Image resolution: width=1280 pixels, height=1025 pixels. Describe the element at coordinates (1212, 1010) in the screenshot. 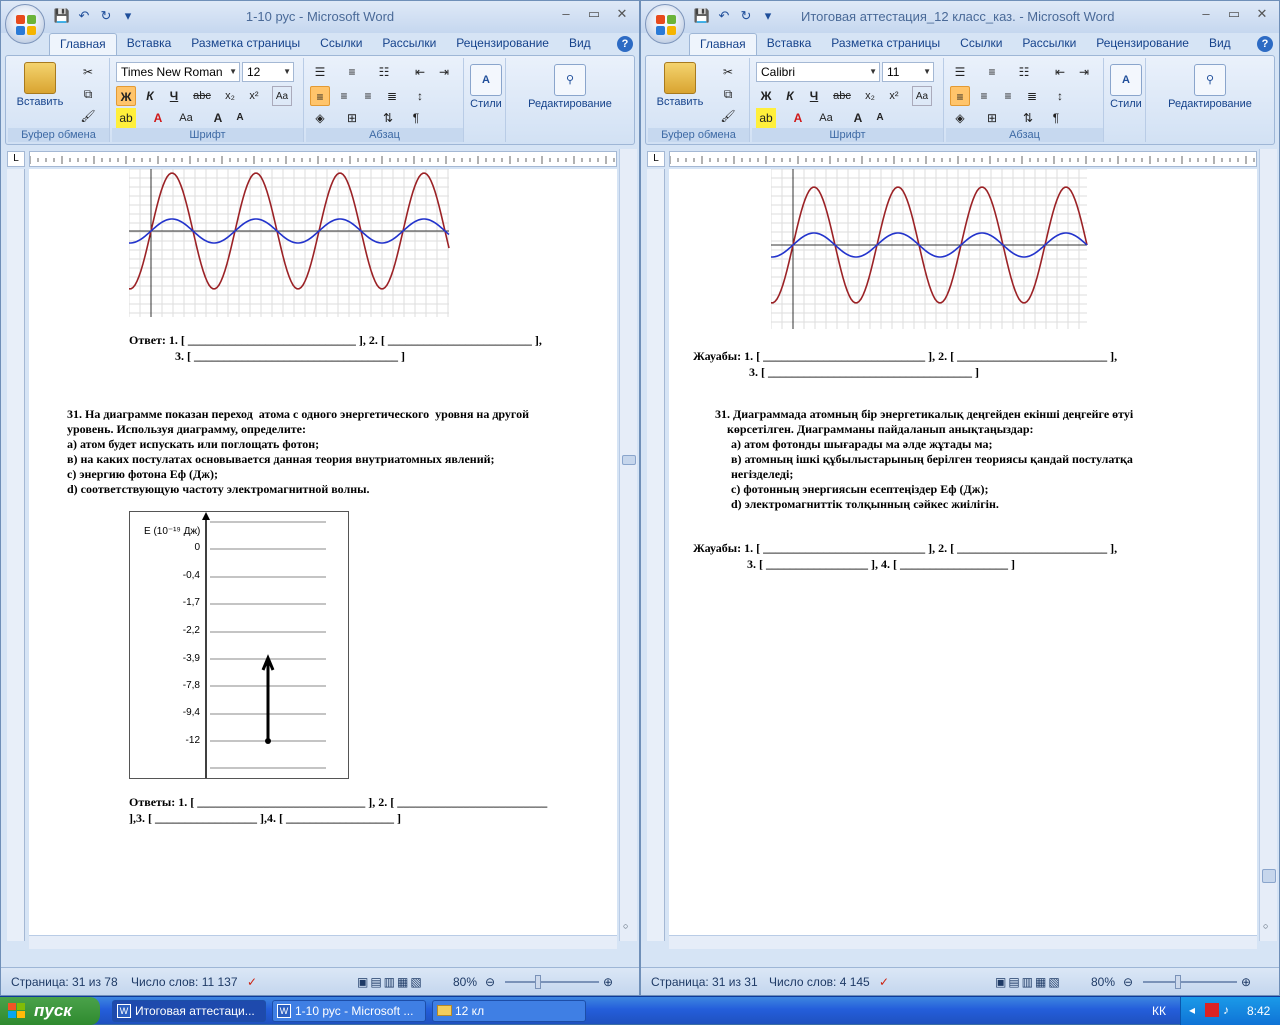

I see `antivirus-icon` at that location.